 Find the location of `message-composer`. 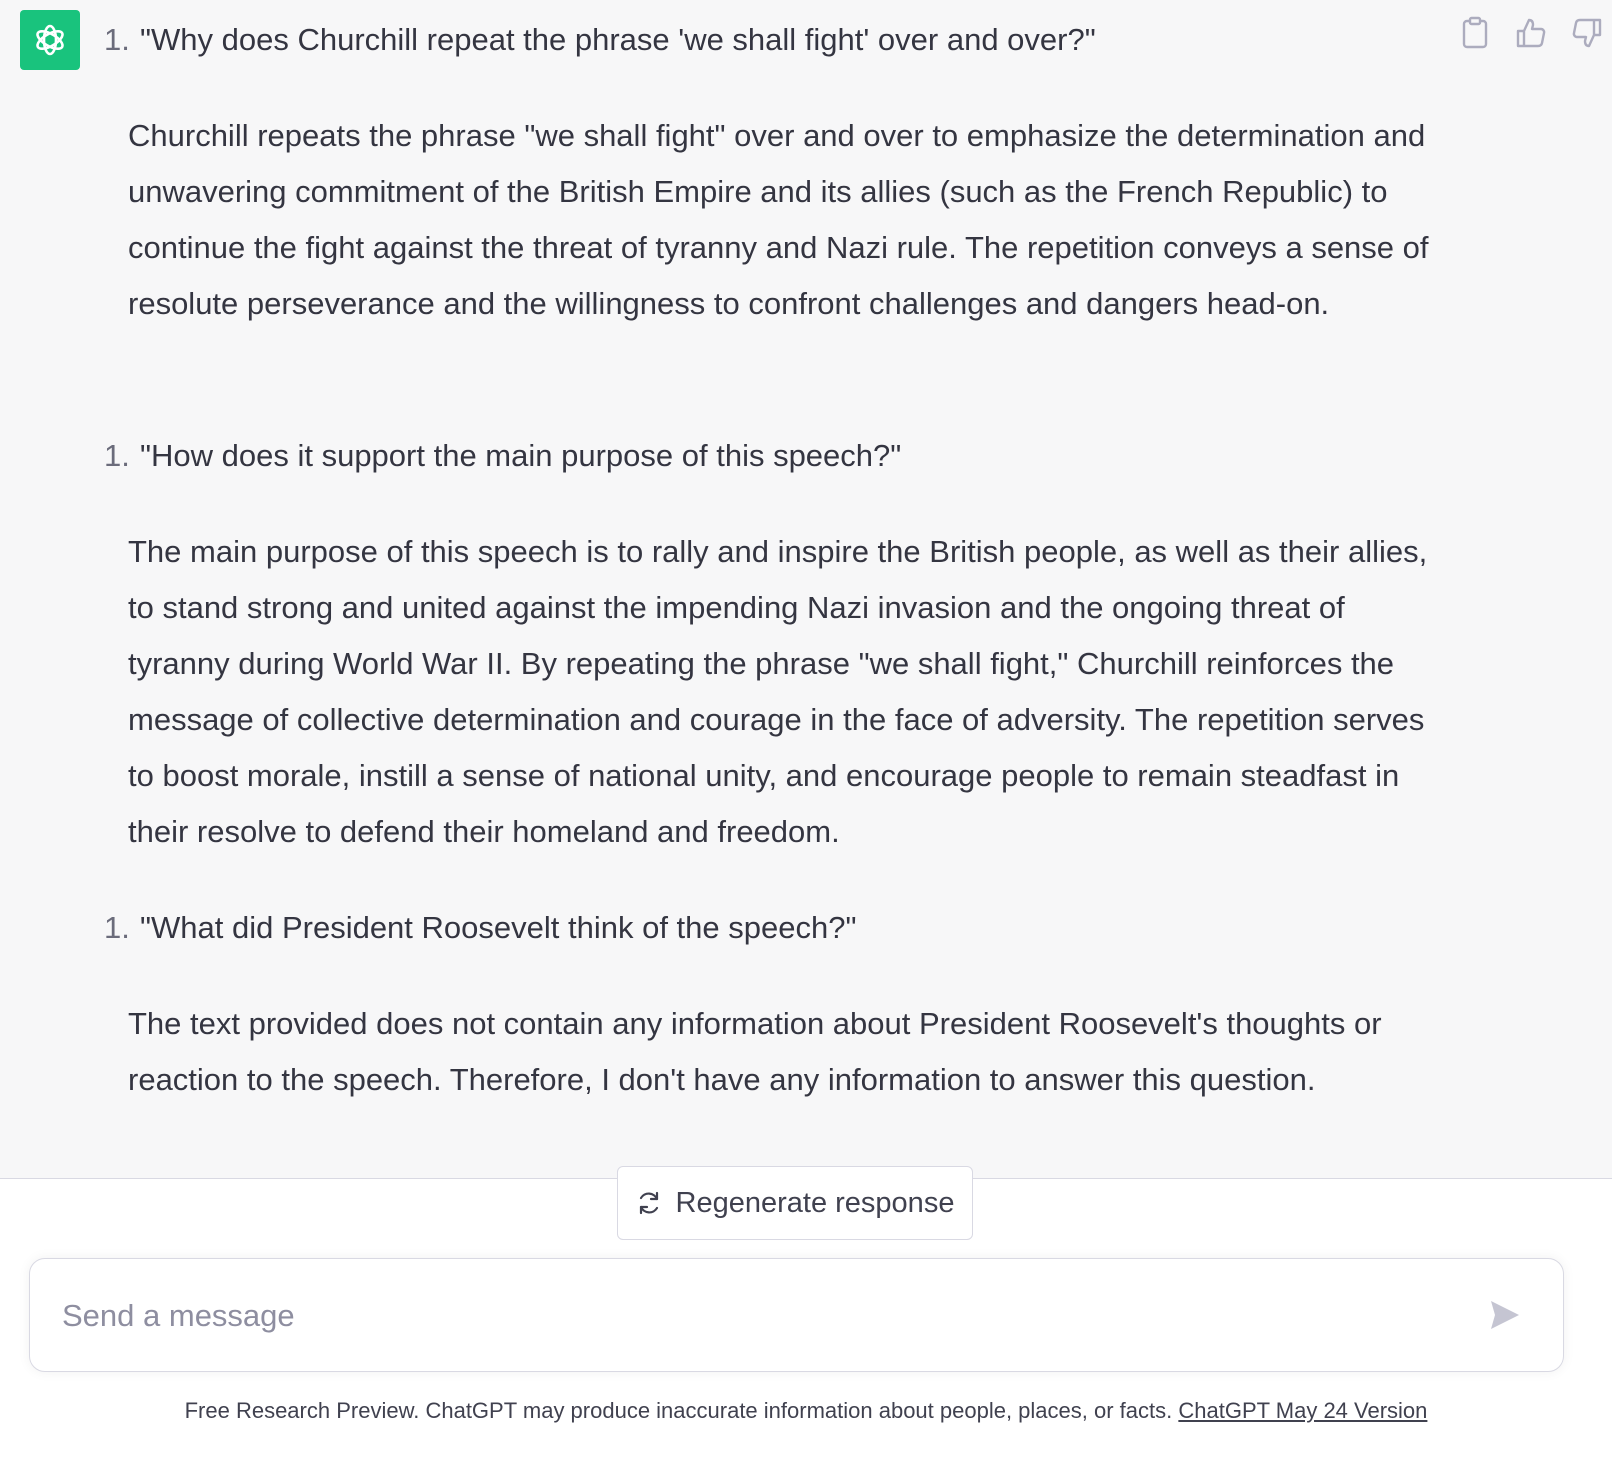

message-composer is located at coordinates (796, 1315).